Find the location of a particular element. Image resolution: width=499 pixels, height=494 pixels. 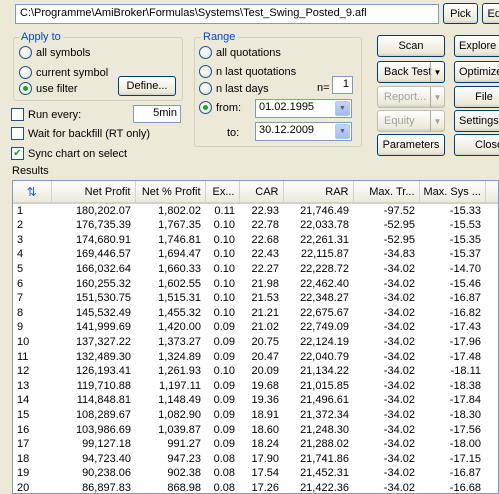

radio-current-symbol: current symbol is located at coordinates (63, 72).